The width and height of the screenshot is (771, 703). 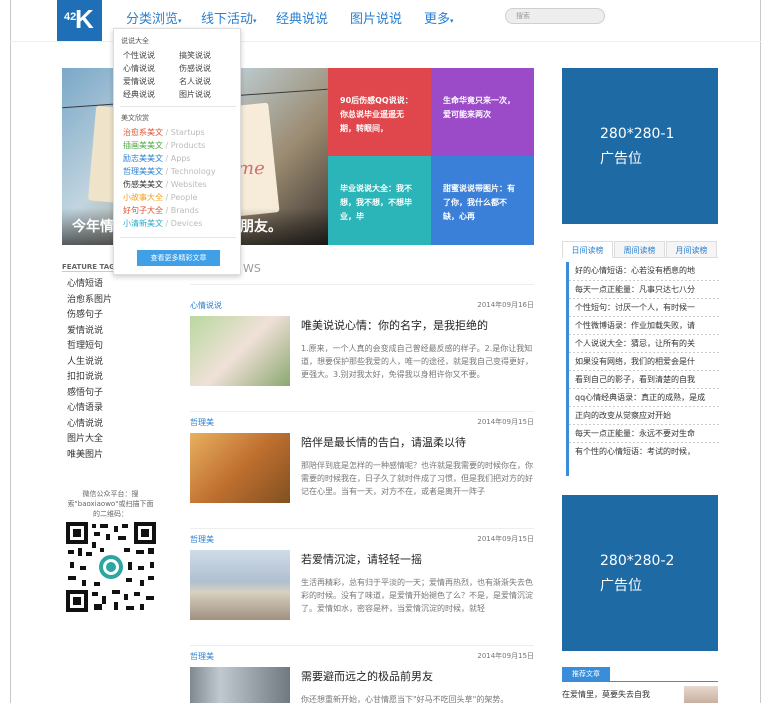 I want to click on tab-monthly: 月间读榜, so click(x=691, y=249).